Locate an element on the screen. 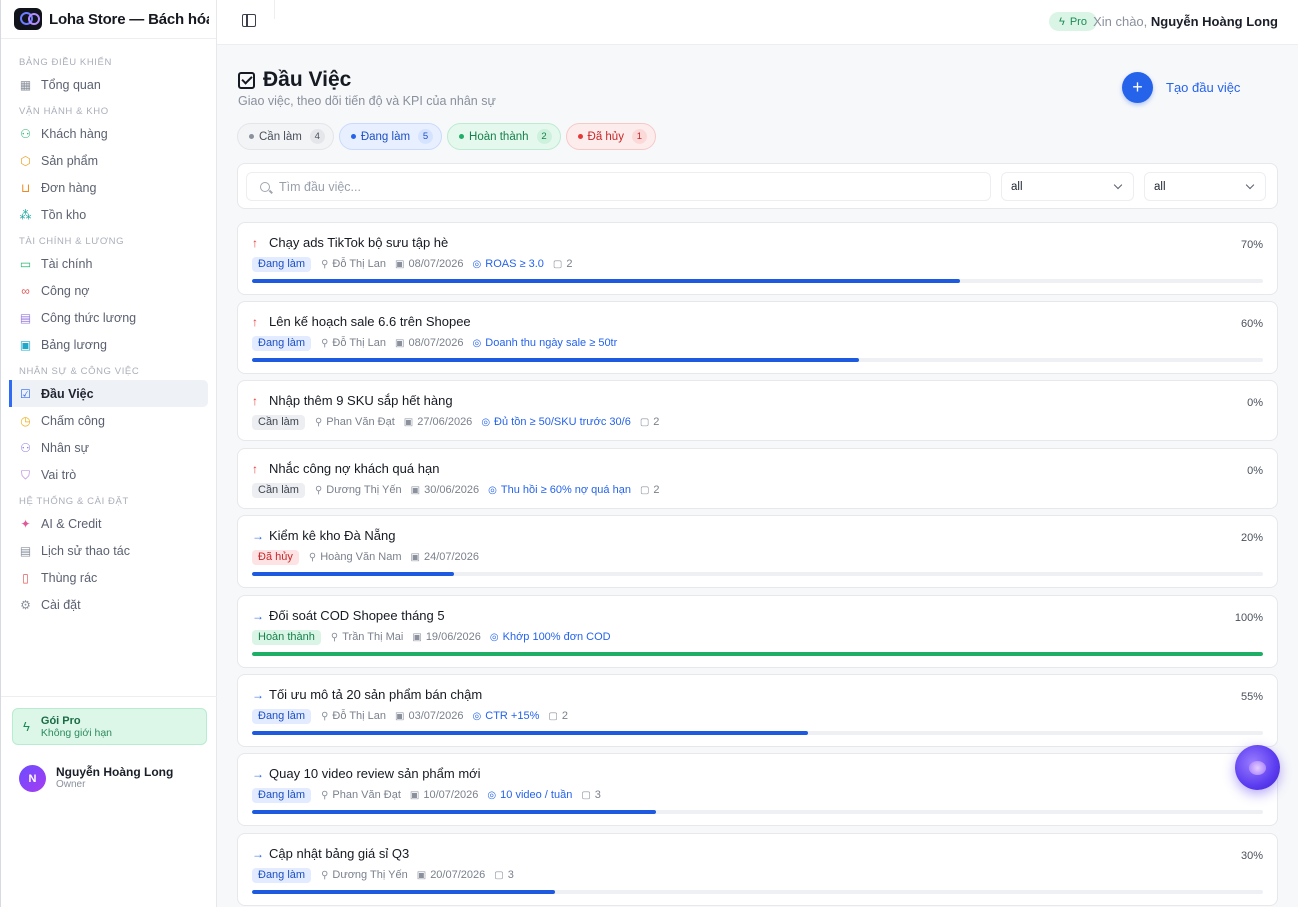 This screenshot has height=907, width=1298. task-assignee: ⚲ Đỗ Thị Lan is located at coordinates (353, 343).